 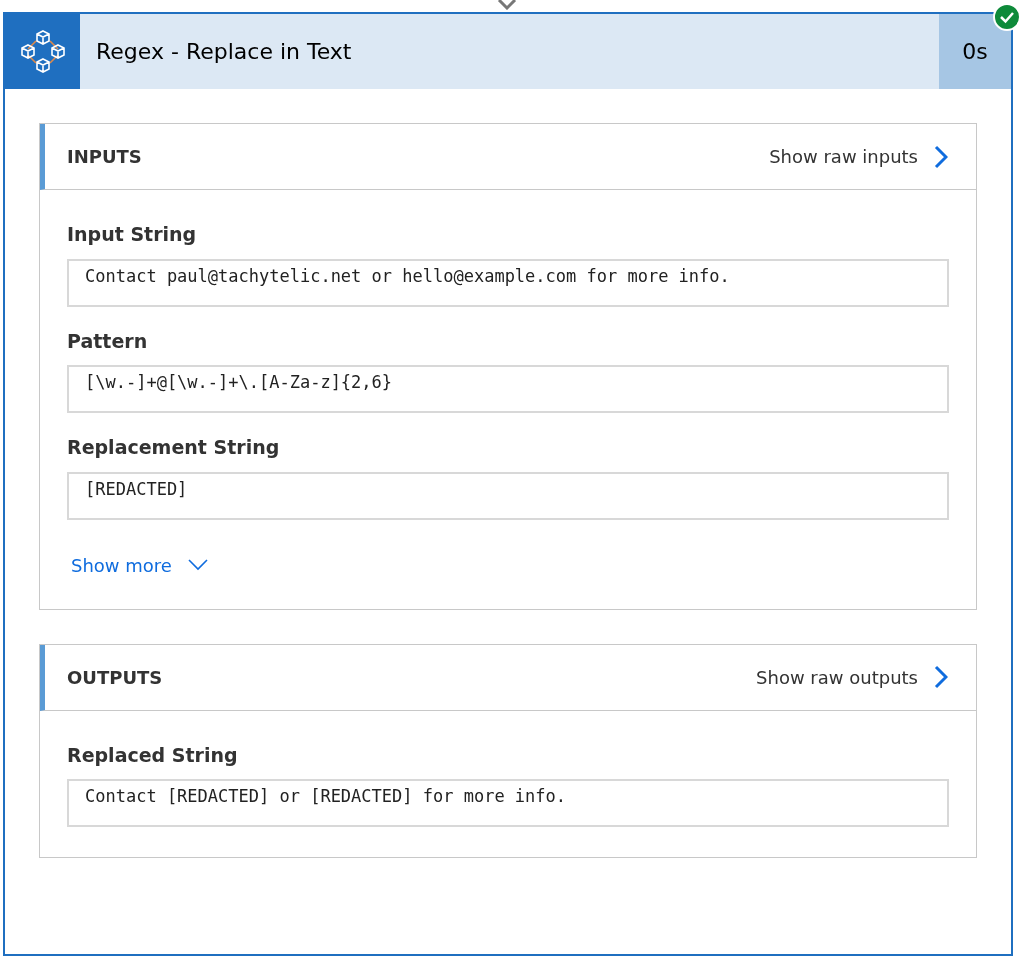 What do you see at coordinates (975, 51) in the screenshot?
I see `duration-tile: 0s` at bounding box center [975, 51].